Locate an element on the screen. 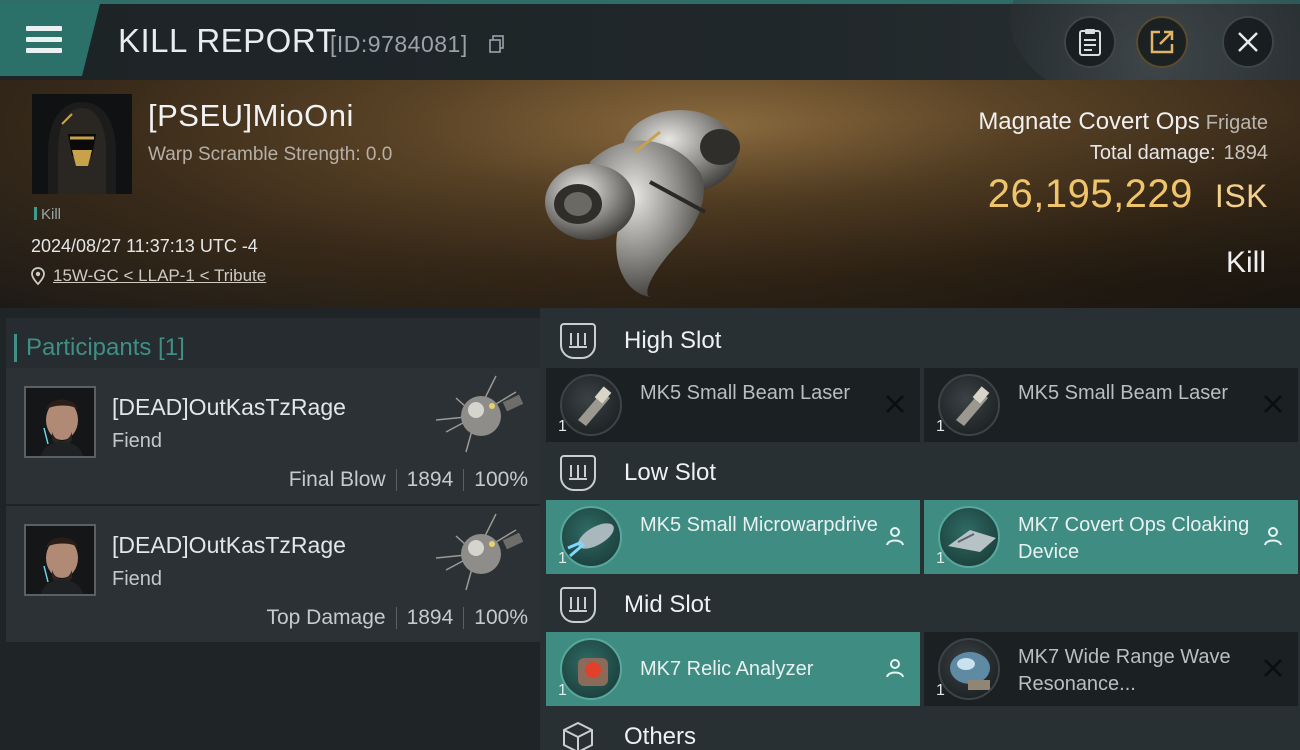 The height and width of the screenshot is (750, 1300). total-damage-label: Total damage: is located at coordinates (1152, 153).